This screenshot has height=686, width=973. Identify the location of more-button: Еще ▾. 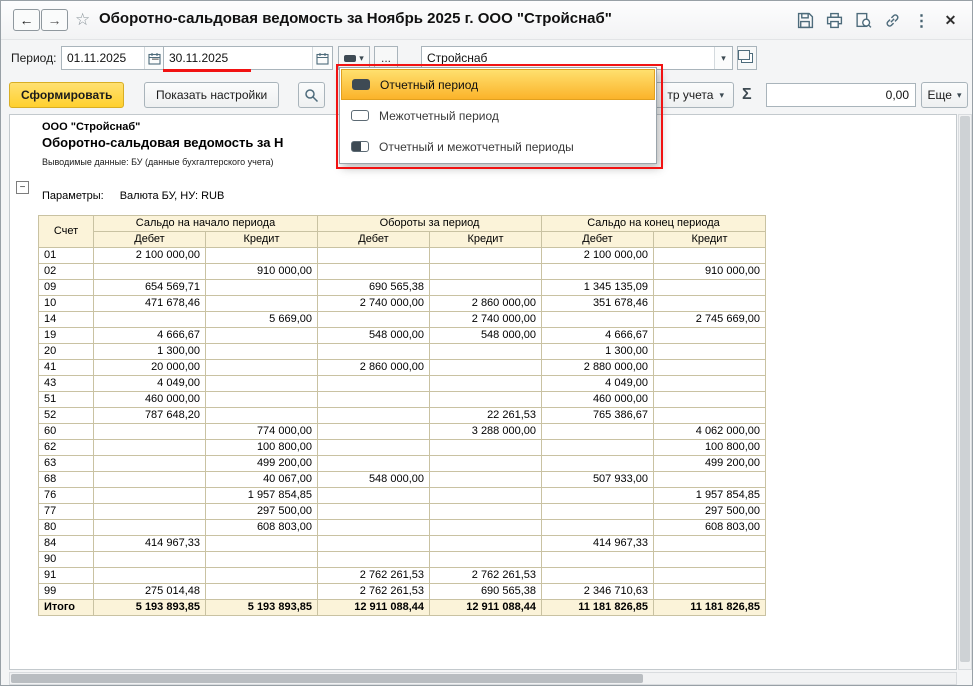
(944, 95).